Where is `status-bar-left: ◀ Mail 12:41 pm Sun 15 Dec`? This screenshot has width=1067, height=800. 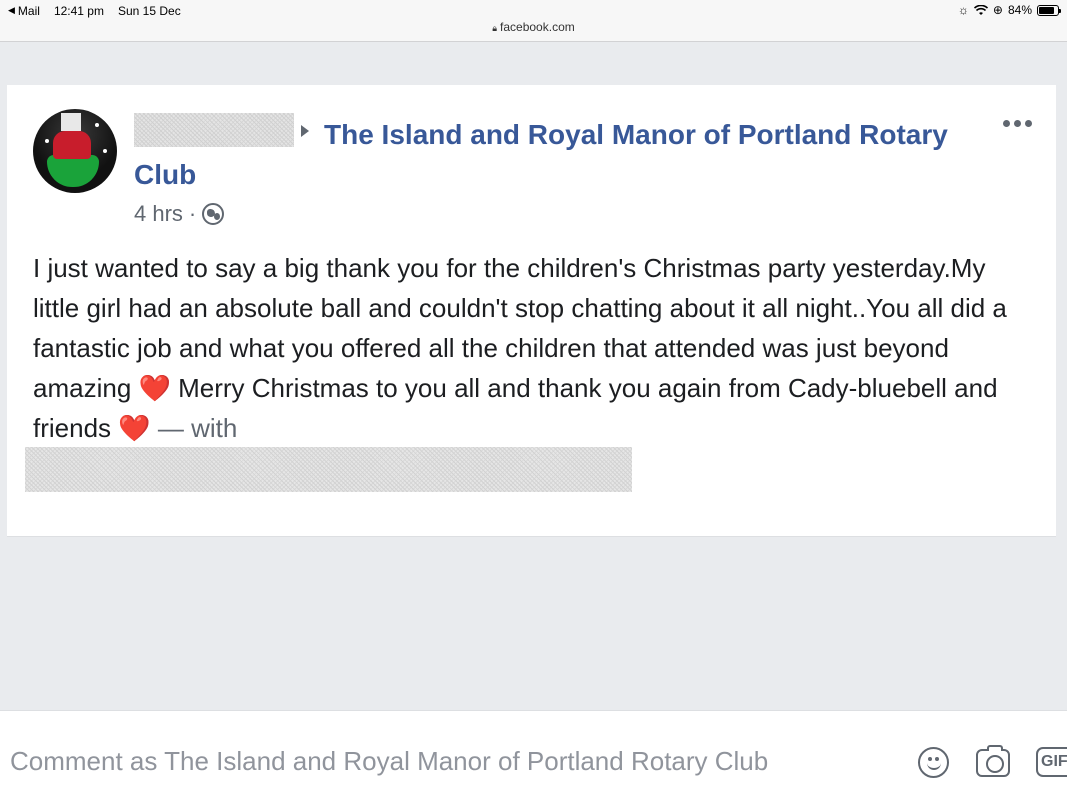 status-bar-left: ◀ Mail 12:41 pm Sun 15 Dec is located at coordinates (94, 11).